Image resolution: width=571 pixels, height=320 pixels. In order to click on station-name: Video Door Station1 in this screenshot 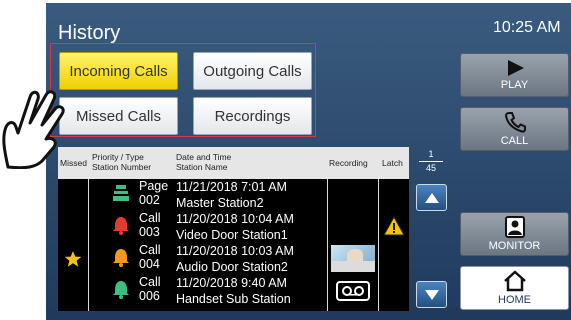, I will do `click(232, 235)`.